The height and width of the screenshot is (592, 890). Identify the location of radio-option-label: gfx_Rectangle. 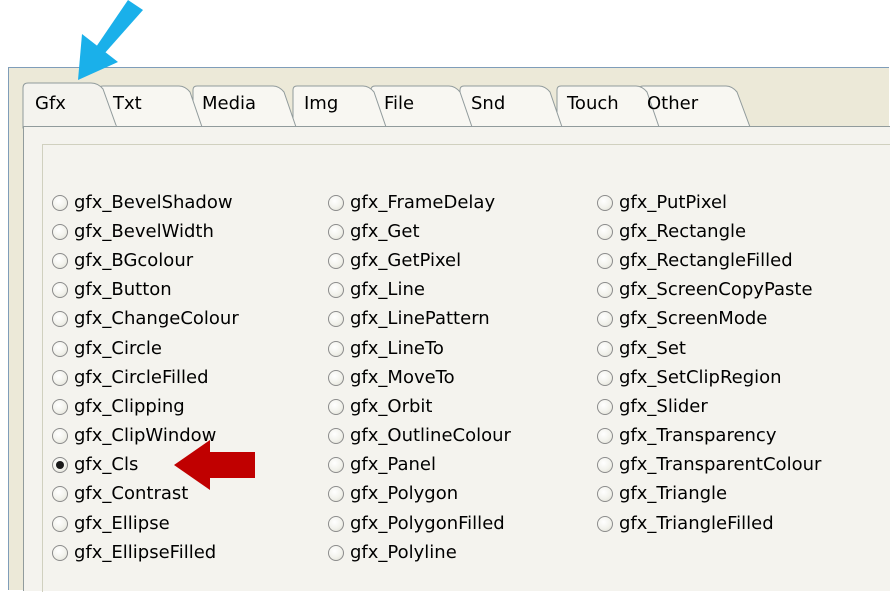
(683, 231).